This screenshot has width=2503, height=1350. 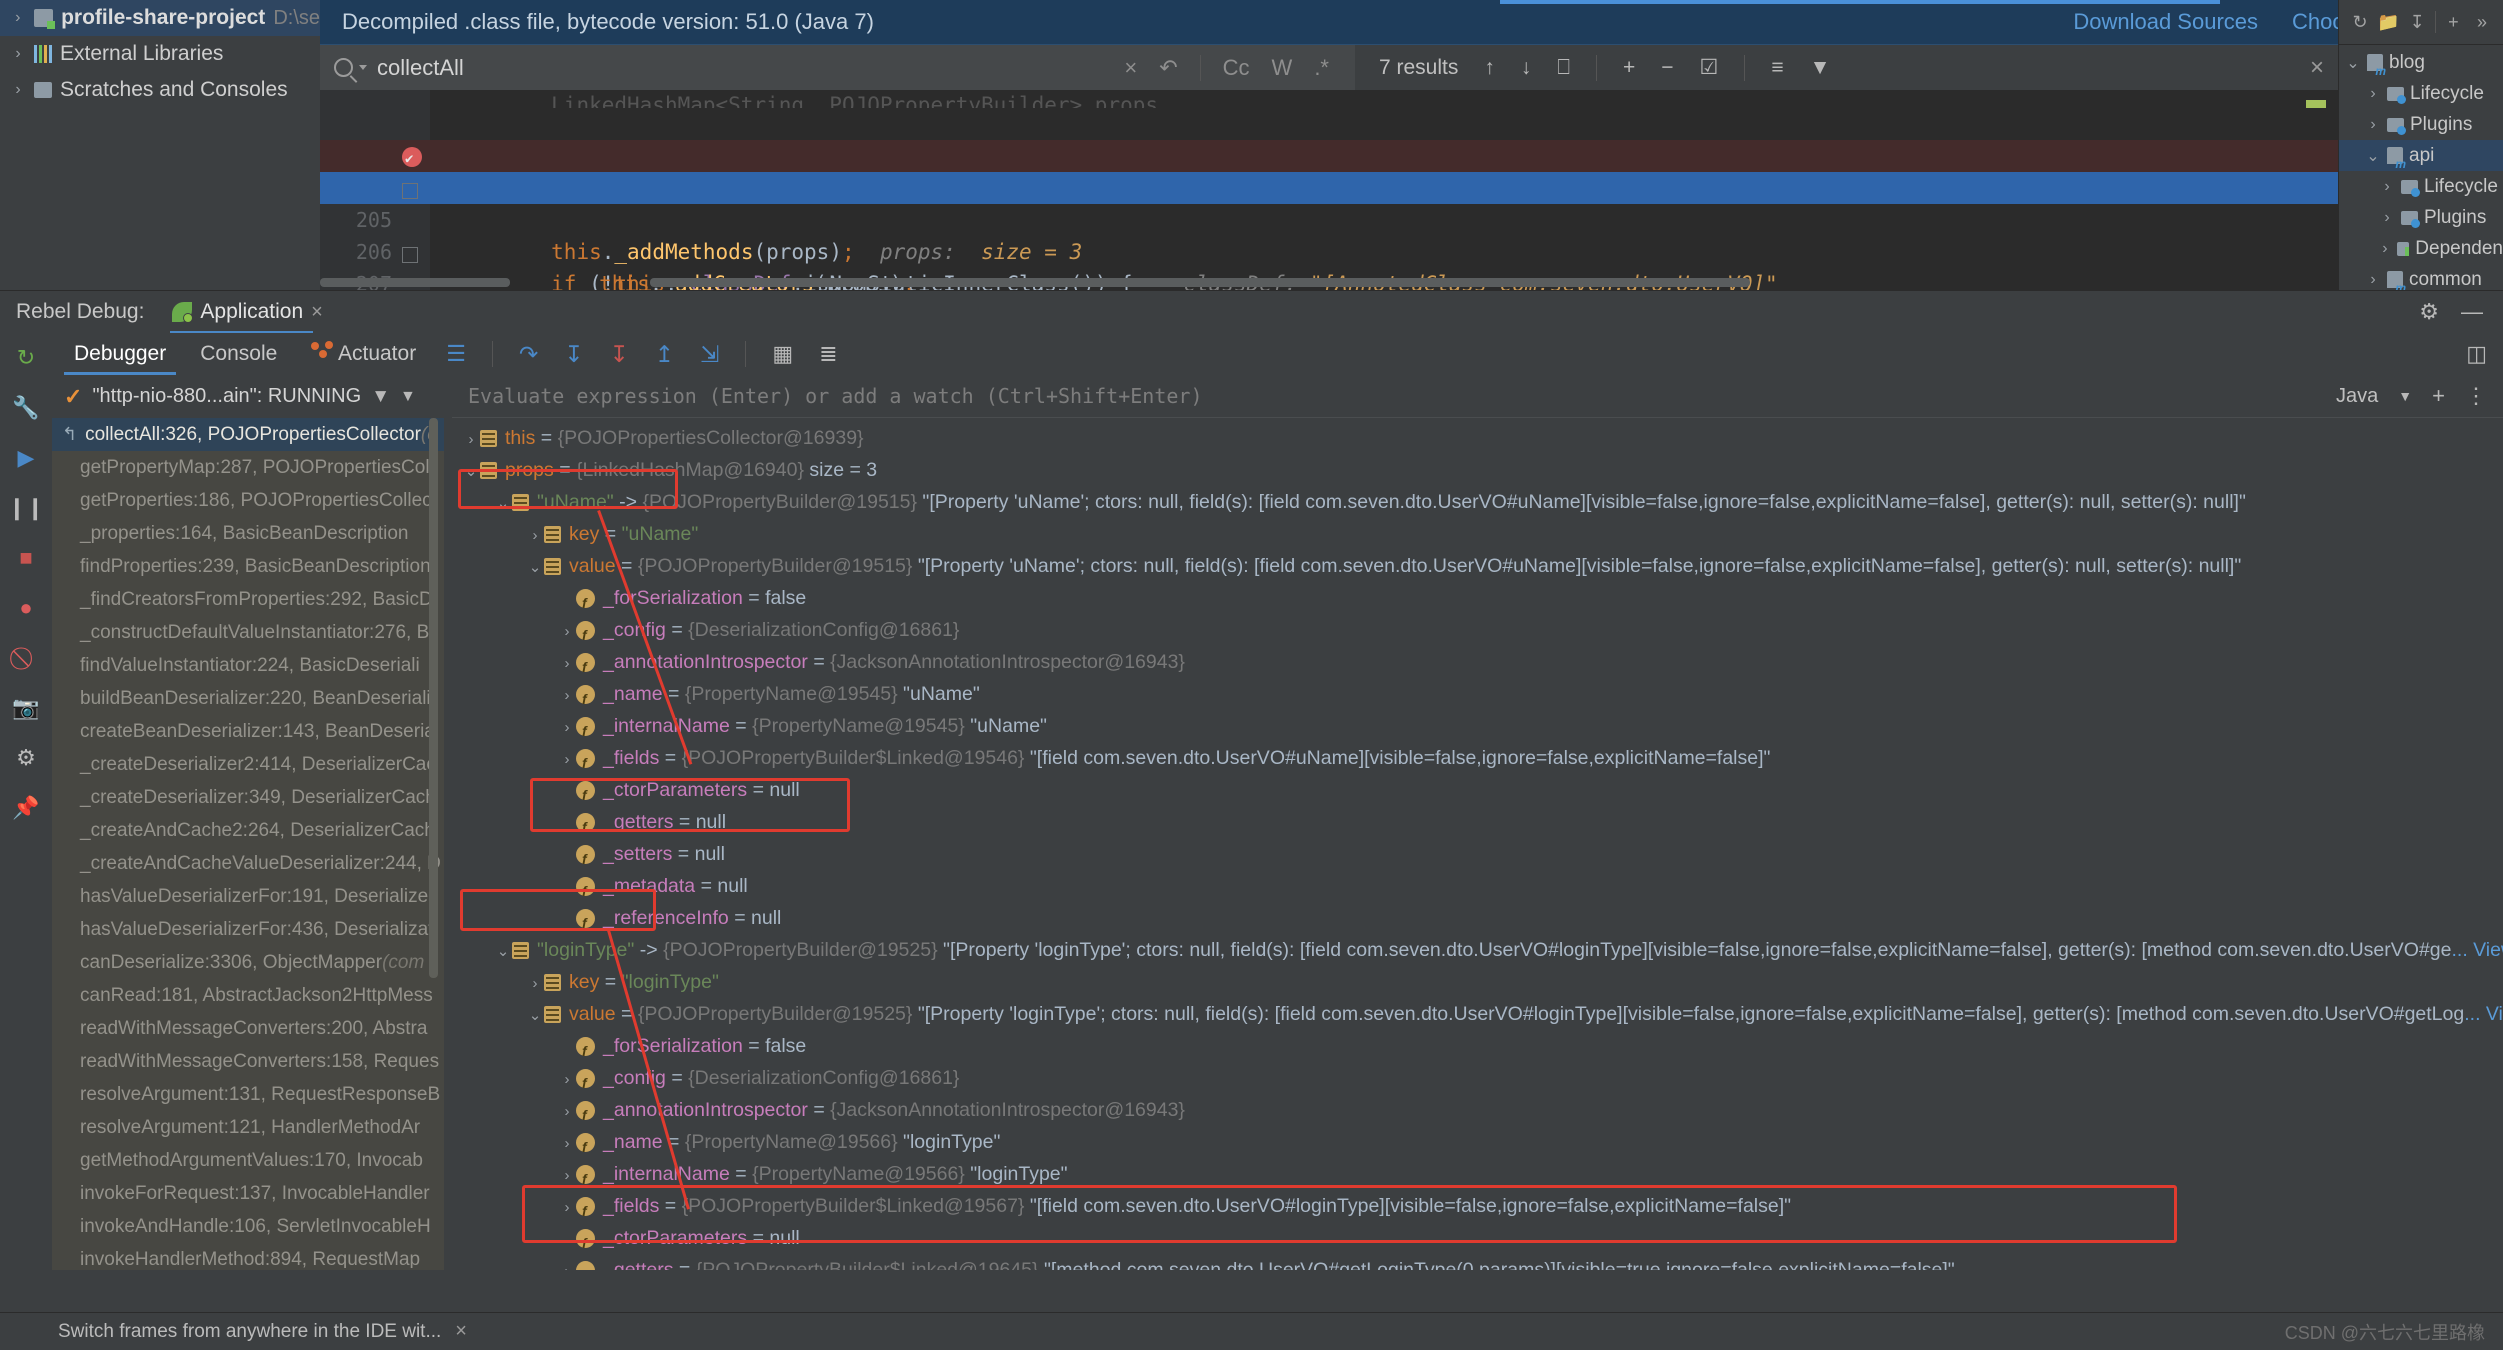 What do you see at coordinates (1477, 1078) in the screenshot?
I see `variable-row-config-2: › _config = {DeserializationConfig@16861}` at bounding box center [1477, 1078].